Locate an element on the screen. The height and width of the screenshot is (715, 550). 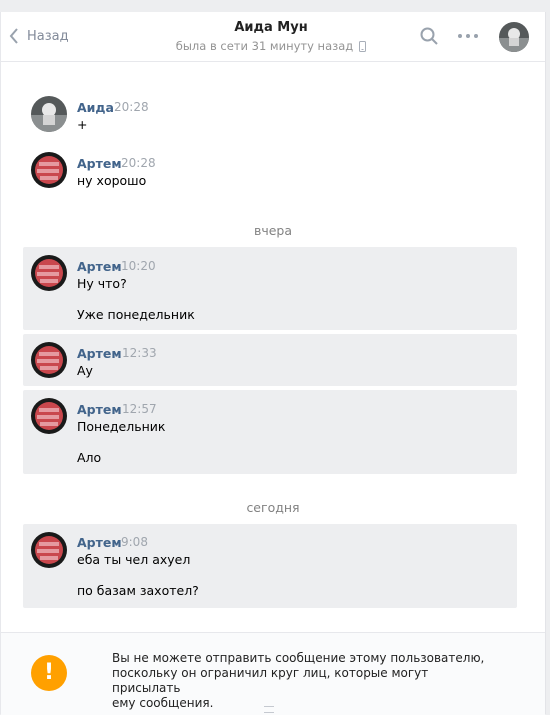
online-status: была в сети 31 минуту назад is located at coordinates (271, 46).